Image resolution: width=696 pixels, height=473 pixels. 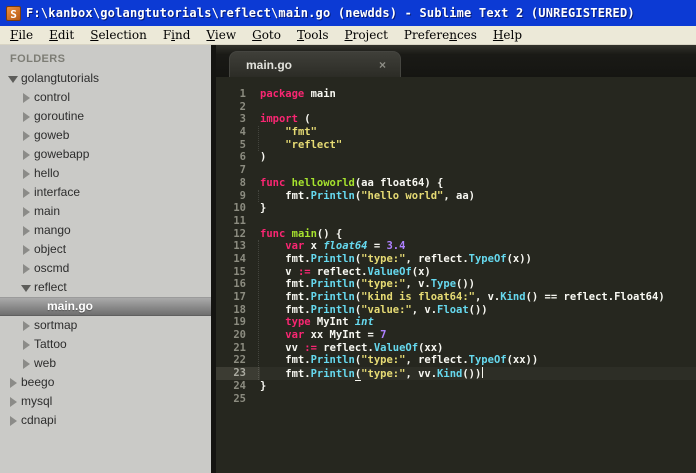 I want to click on folder-golangtutorials: golangtutorials, so click(x=105, y=78).